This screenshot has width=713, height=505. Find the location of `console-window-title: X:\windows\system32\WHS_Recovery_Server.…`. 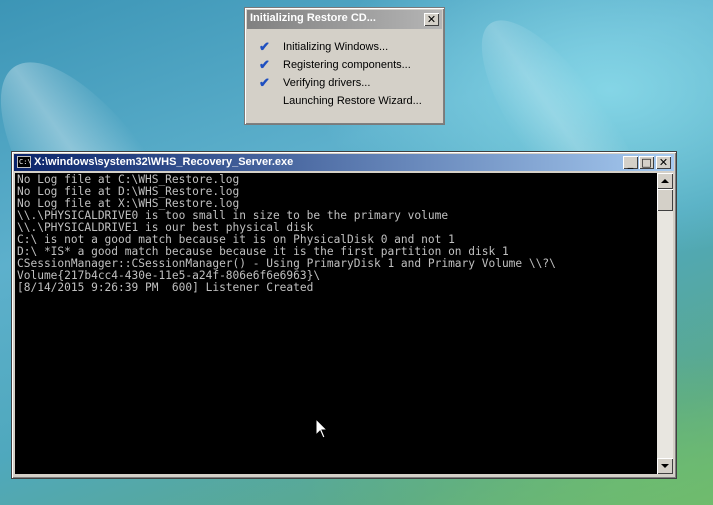

console-window-title: X:\windows\system32\WHS_Recovery_Server.… is located at coordinates (164, 162).